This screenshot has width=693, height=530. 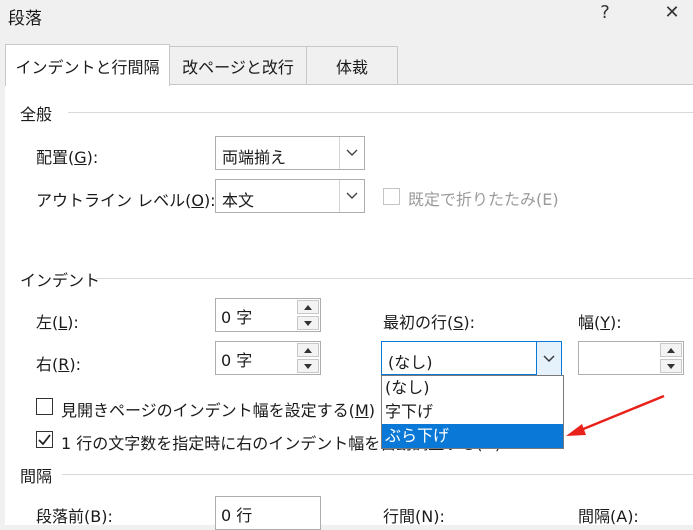 I want to click on width-spinner, so click(x=631, y=358).